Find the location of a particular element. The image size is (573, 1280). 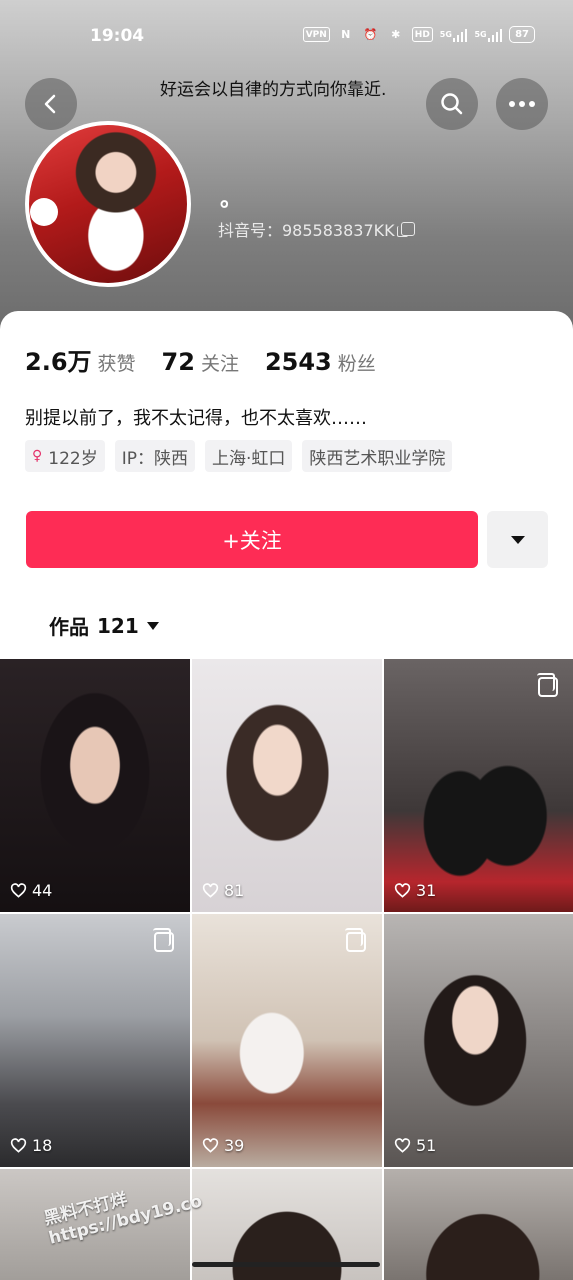

stats-row: 2.6万 获赞 72 关注 2543 粉丝 is located at coordinates (213, 359).